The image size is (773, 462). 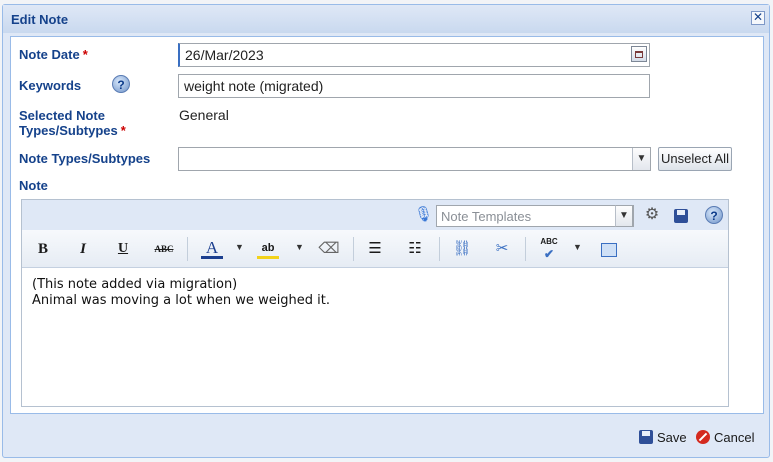 I want to click on unlink-icon: ✂, so click(x=502, y=249).